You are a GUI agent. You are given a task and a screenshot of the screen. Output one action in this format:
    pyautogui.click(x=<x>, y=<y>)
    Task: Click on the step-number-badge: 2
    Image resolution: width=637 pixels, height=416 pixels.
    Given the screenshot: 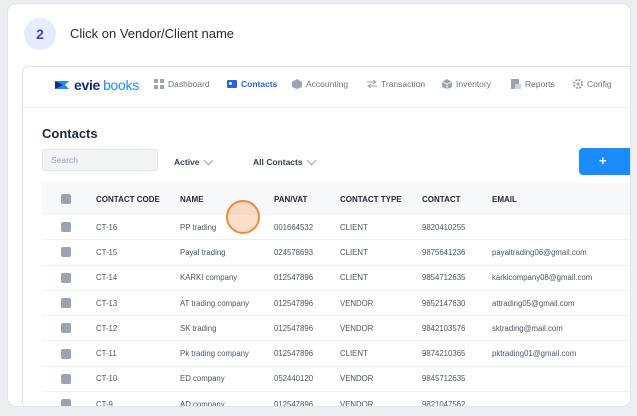 What is the action you would take?
    pyautogui.click(x=40, y=34)
    